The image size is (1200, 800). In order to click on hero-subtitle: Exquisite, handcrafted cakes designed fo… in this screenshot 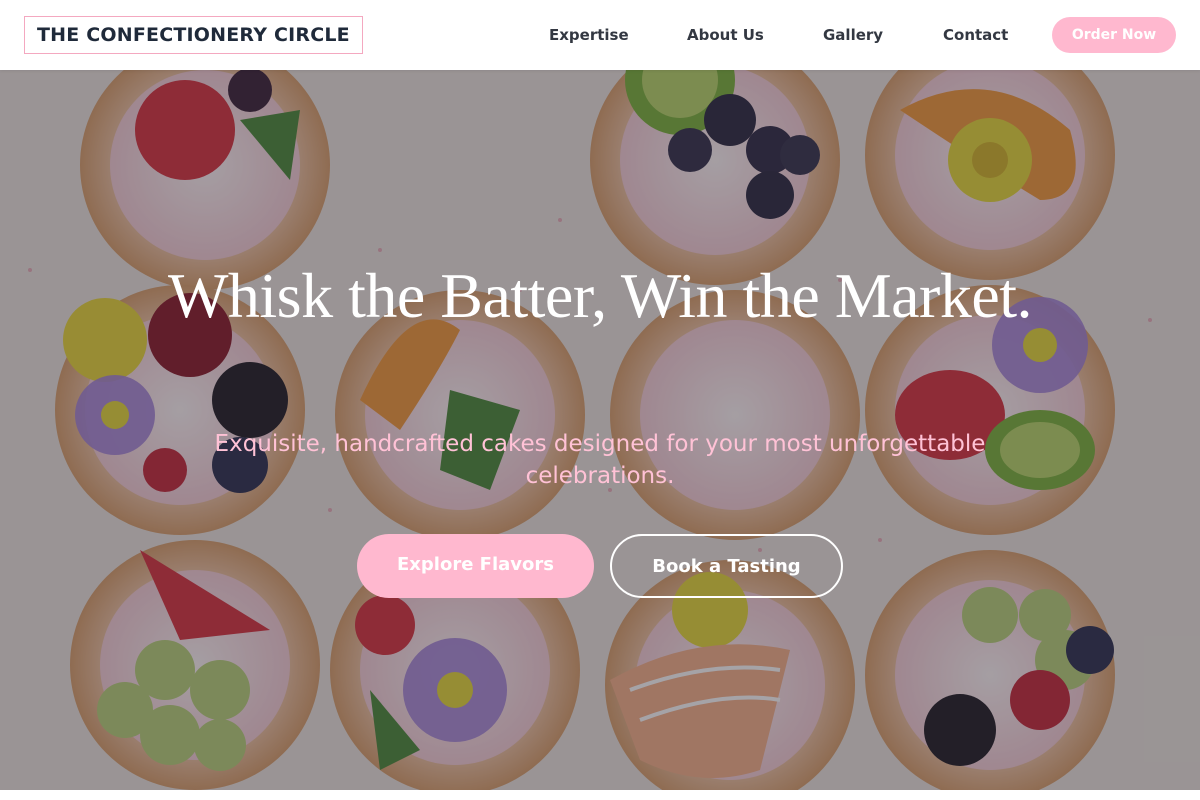, I will do `click(600, 460)`.